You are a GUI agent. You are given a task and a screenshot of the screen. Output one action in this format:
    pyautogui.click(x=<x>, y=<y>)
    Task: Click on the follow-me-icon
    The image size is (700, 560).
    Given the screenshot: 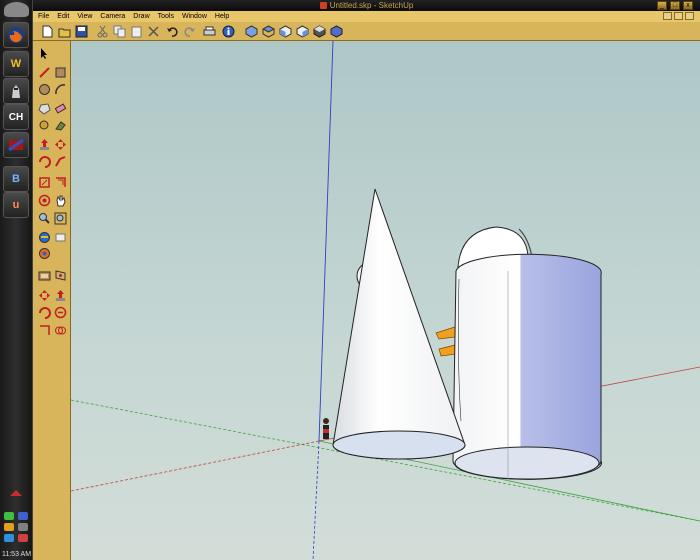 What is the action you would take?
    pyautogui.click(x=60, y=161)
    